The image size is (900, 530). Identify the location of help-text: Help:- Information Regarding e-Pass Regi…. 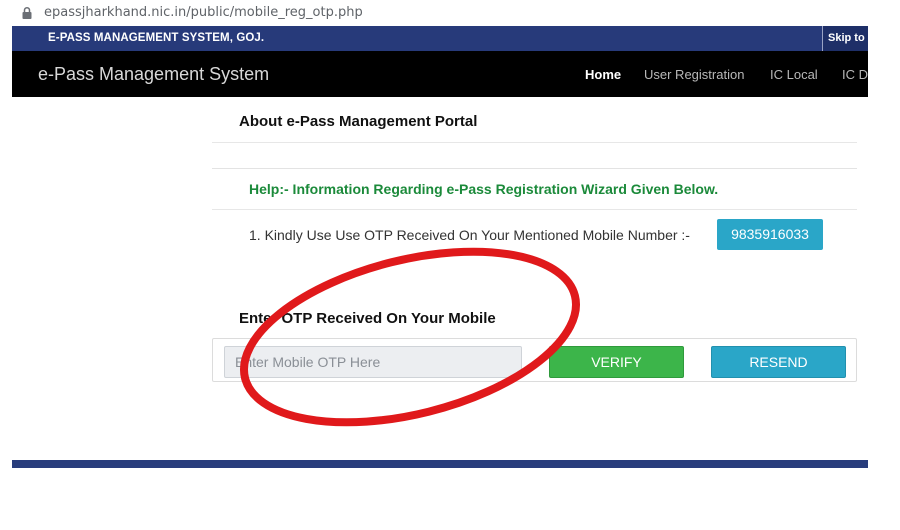
(484, 189).